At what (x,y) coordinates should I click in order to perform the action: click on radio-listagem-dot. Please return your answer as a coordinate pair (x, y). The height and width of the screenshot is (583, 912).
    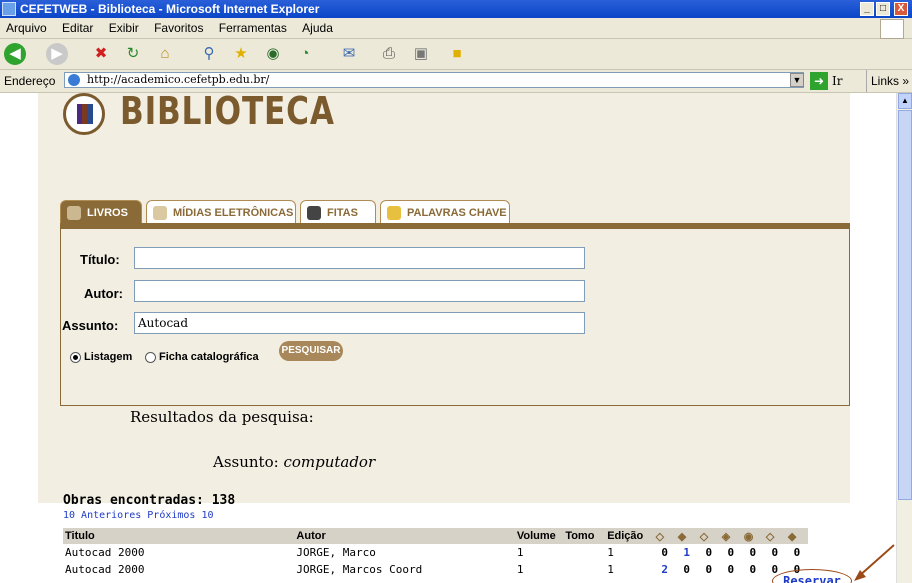
    Looking at the image, I should click on (75, 357).